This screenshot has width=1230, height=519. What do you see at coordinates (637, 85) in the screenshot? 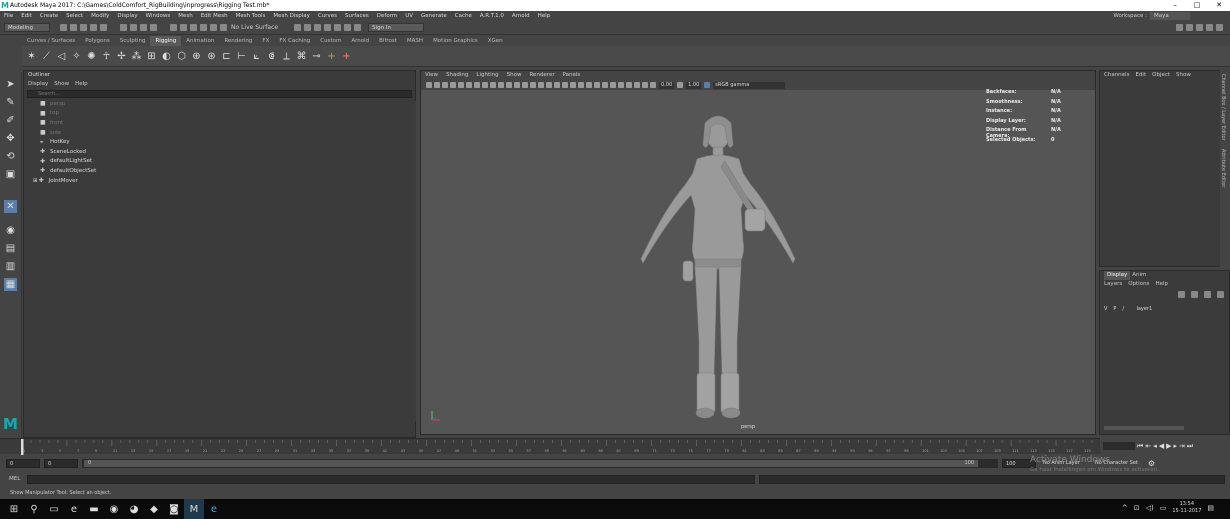
I see `xray-joints-icon` at bounding box center [637, 85].